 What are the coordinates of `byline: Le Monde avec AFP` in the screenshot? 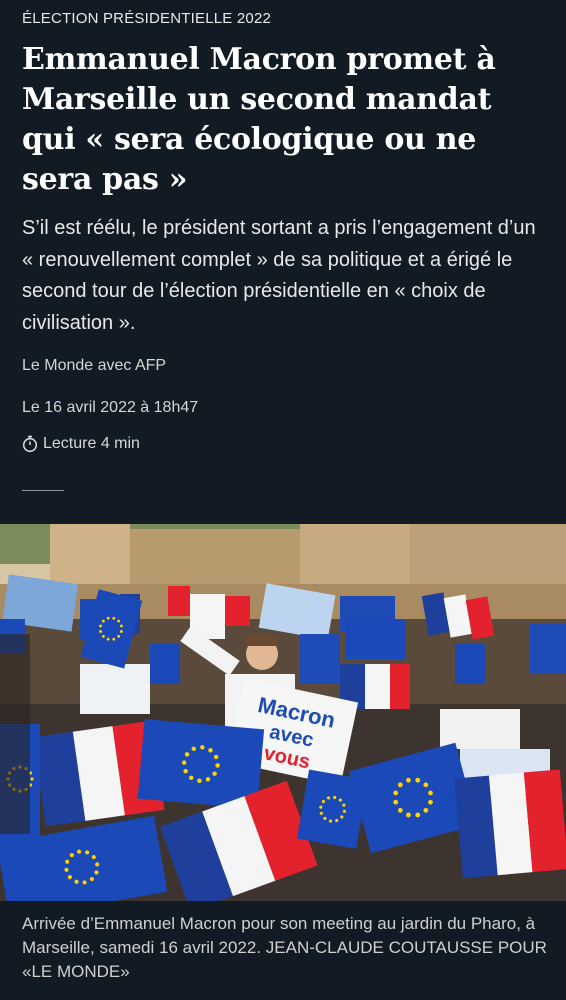 It's located at (94, 365).